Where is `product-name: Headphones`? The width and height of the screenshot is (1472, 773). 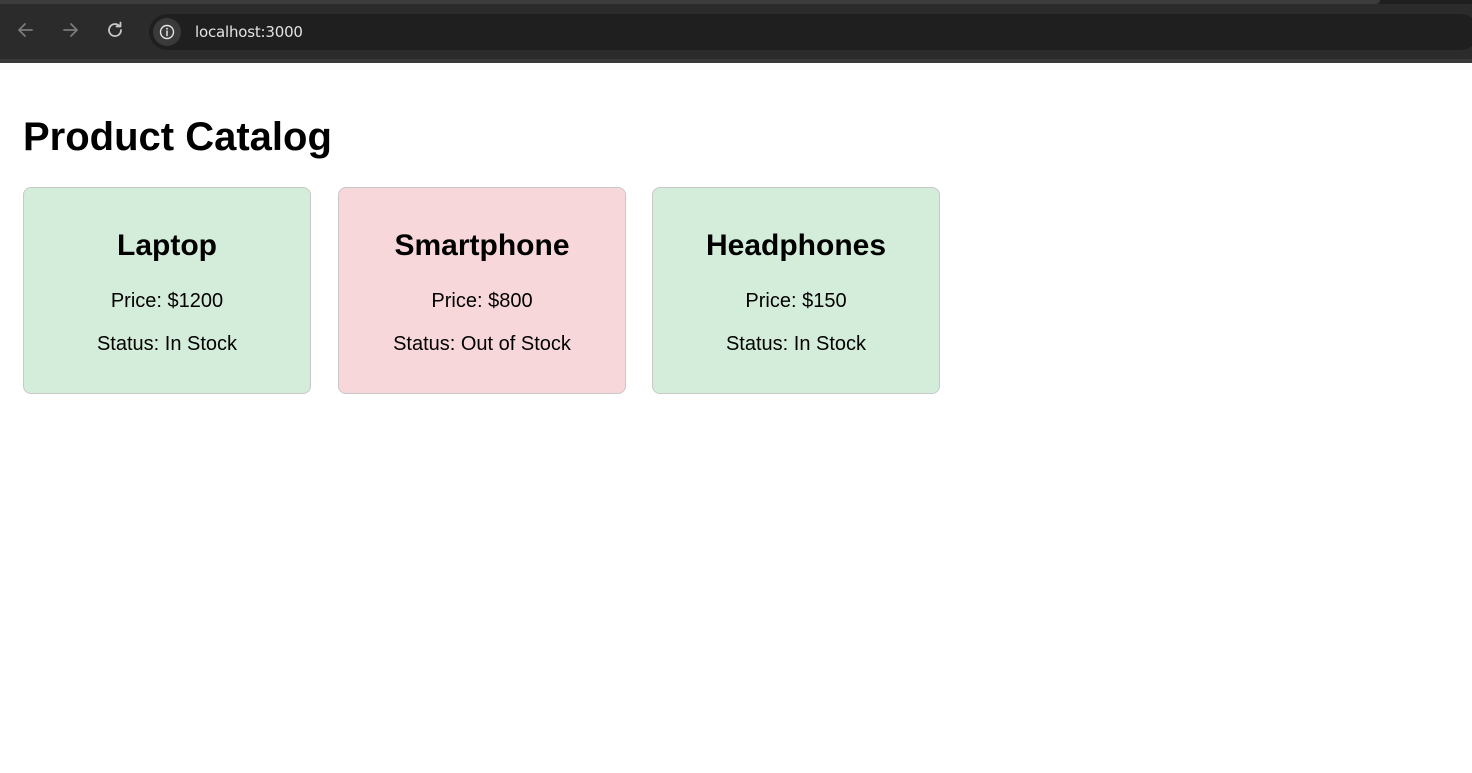
product-name: Headphones is located at coordinates (796, 245).